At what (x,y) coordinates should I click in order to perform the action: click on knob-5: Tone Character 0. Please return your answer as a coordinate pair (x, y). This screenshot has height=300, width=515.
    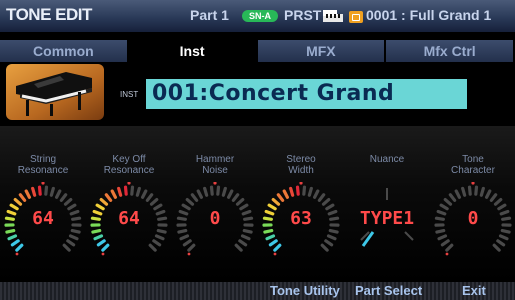
    Looking at the image, I should click on (472, 196).